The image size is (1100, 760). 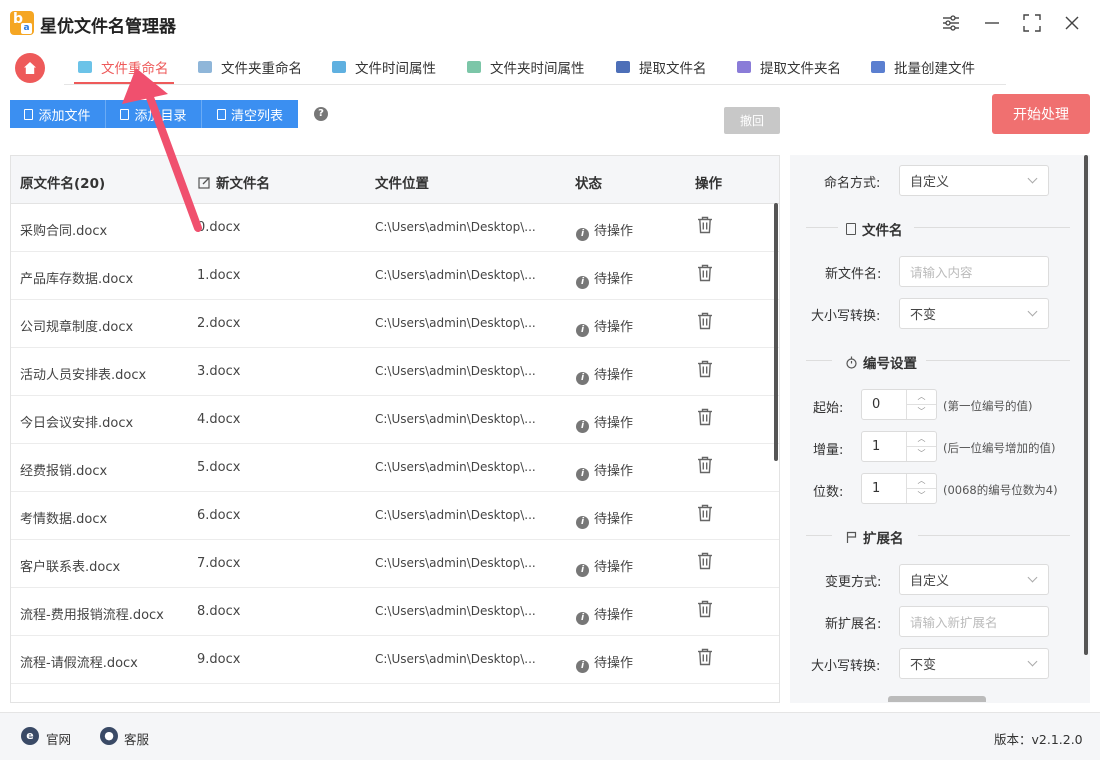 I want to click on active-tab-indicator, so click(x=124, y=83).